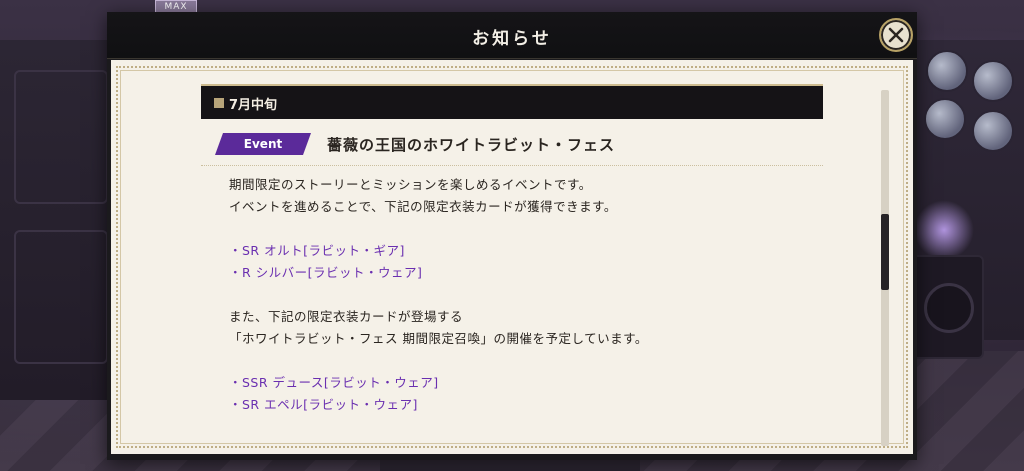 This screenshot has width=1024, height=471. Describe the element at coordinates (512, 101) in the screenshot. I see `section-header: 7月中旬` at that location.